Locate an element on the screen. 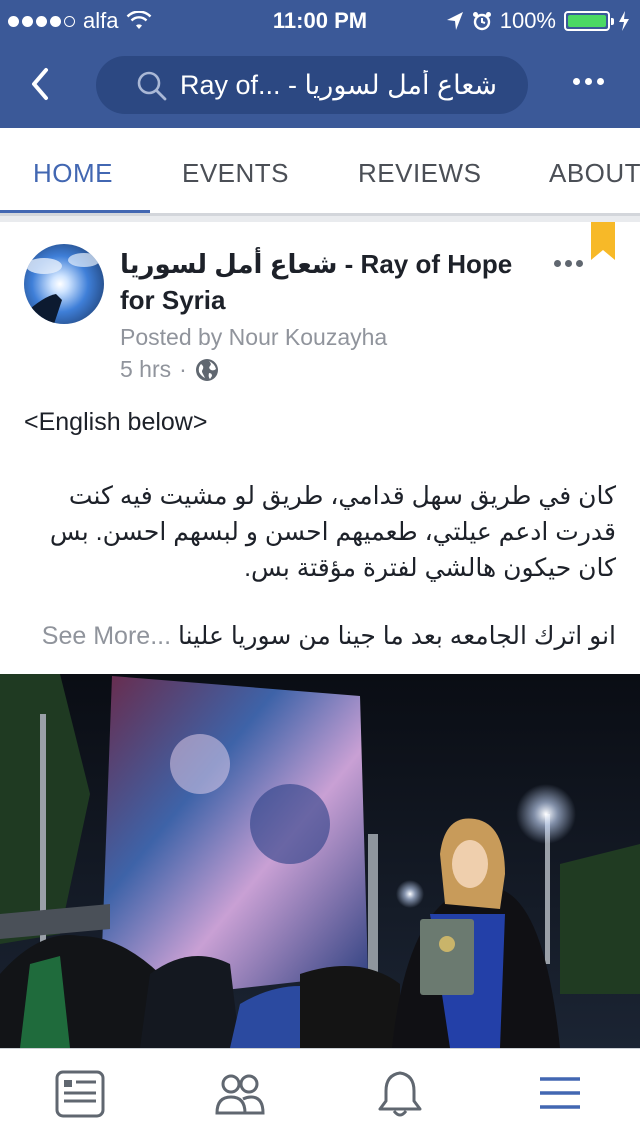 The height and width of the screenshot is (1136, 640). english-note: <English below> is located at coordinates (116, 422).